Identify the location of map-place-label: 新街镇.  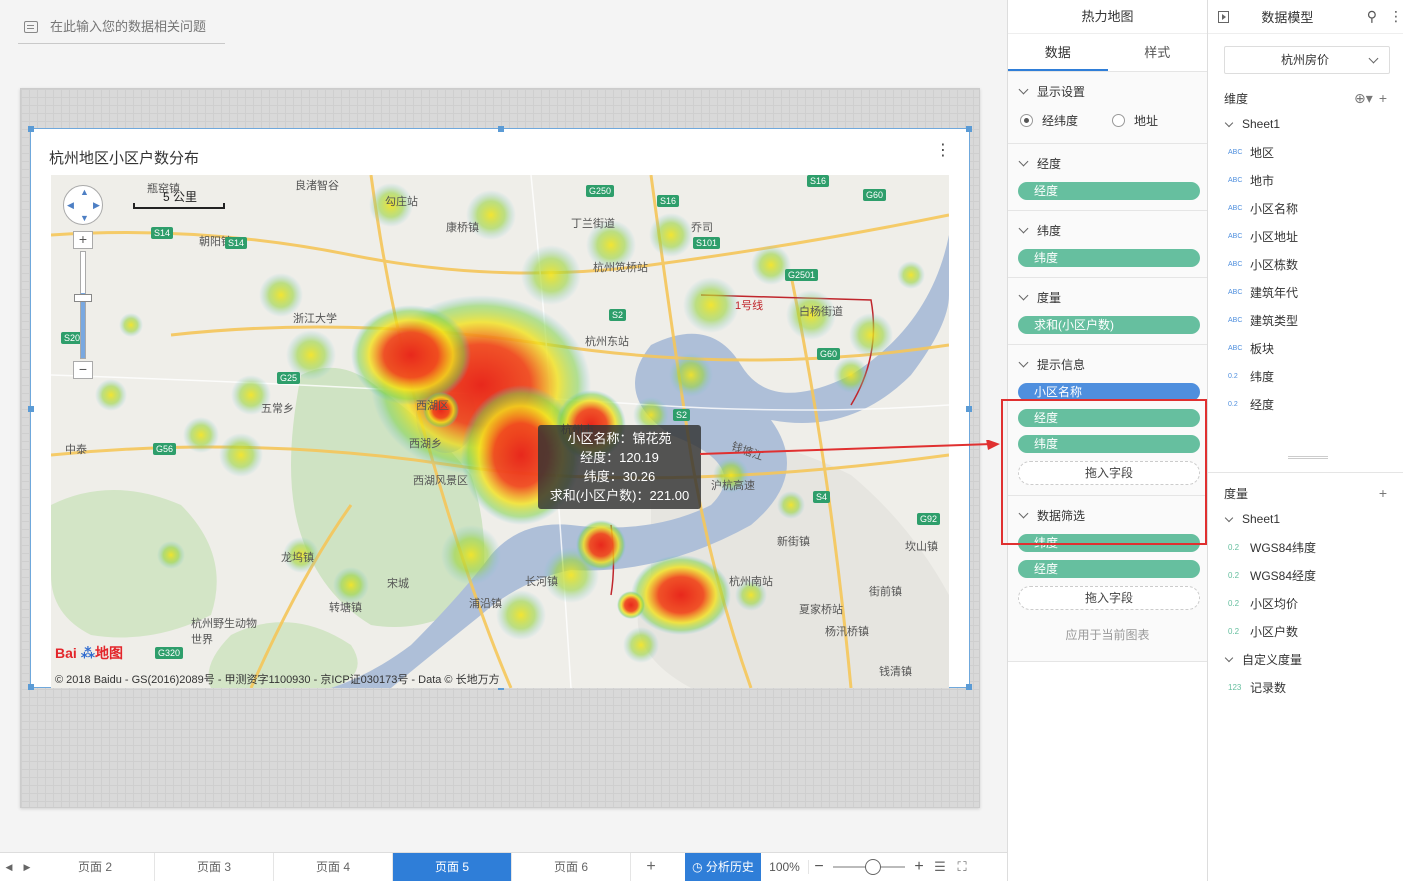
(793, 542).